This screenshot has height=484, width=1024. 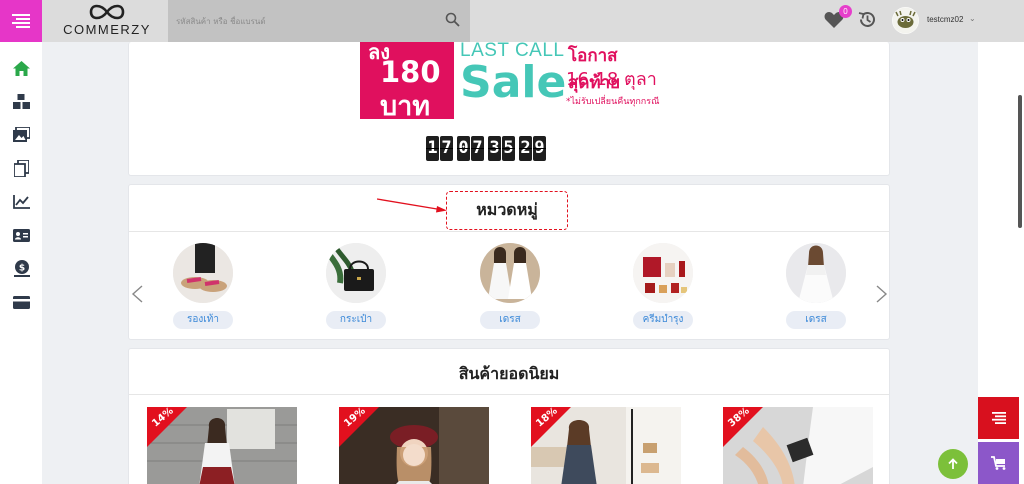 What do you see at coordinates (203, 320) in the screenshot?
I see `category-label: รองเท้า` at bounding box center [203, 320].